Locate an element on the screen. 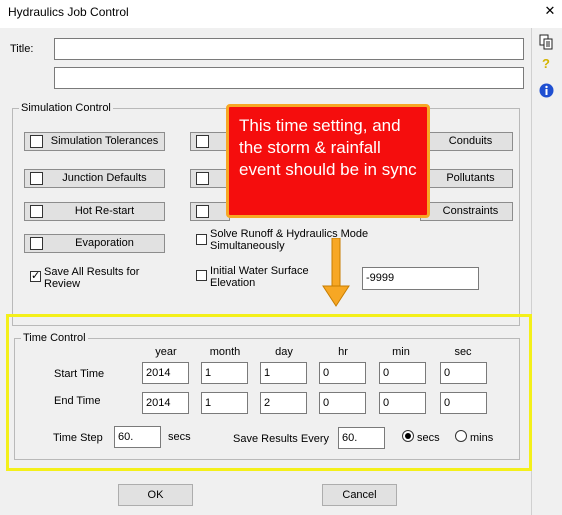  arrow-down-icon is located at coordinates (336, 272).